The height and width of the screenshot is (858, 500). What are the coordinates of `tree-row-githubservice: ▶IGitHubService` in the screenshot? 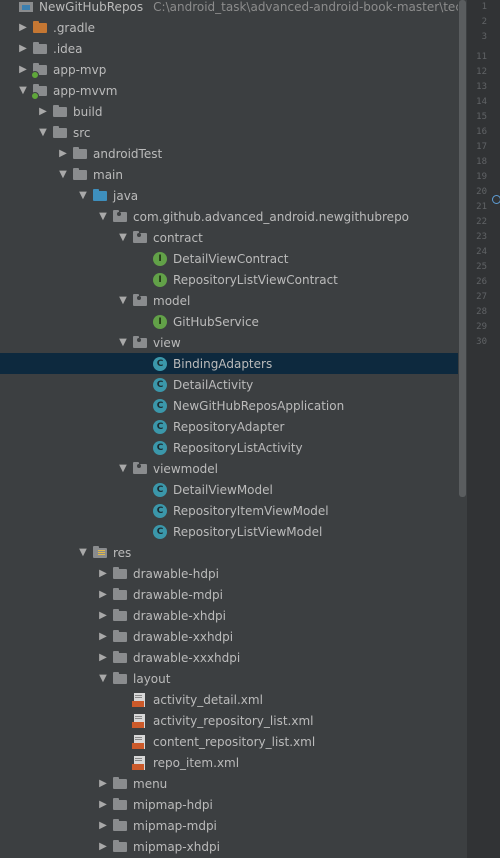 It's located at (229, 321).